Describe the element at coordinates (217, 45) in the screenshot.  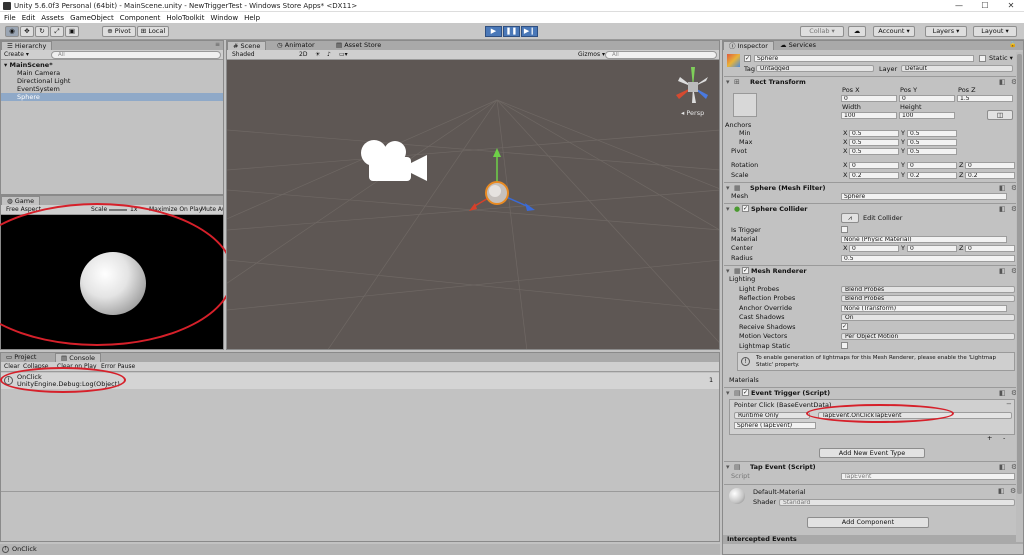
I see `panel-menu-icon: ≡` at that location.